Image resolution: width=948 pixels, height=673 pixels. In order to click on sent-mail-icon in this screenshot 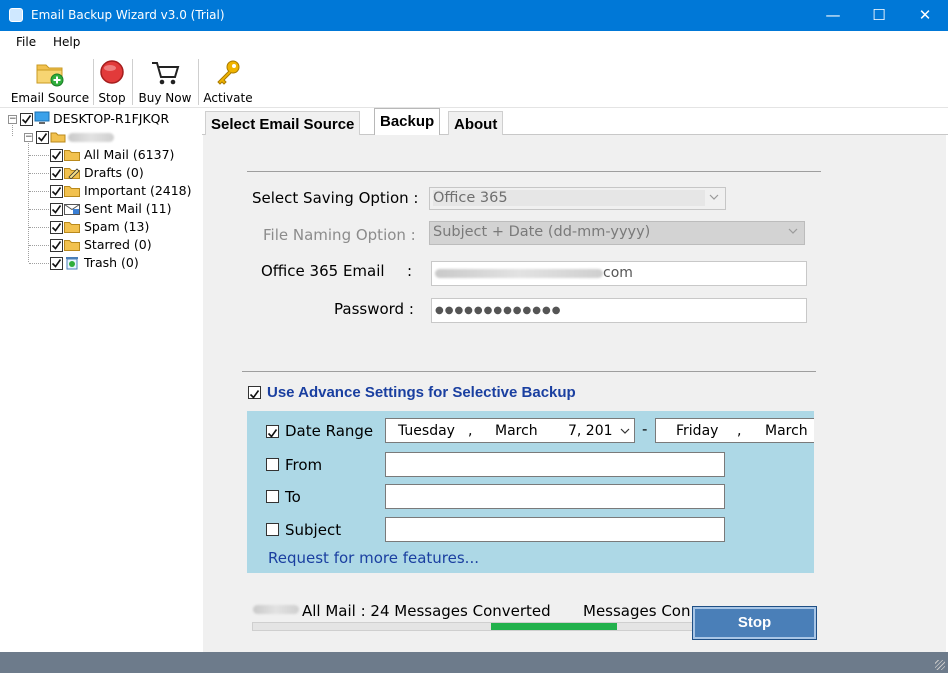, I will do `click(72, 209)`.